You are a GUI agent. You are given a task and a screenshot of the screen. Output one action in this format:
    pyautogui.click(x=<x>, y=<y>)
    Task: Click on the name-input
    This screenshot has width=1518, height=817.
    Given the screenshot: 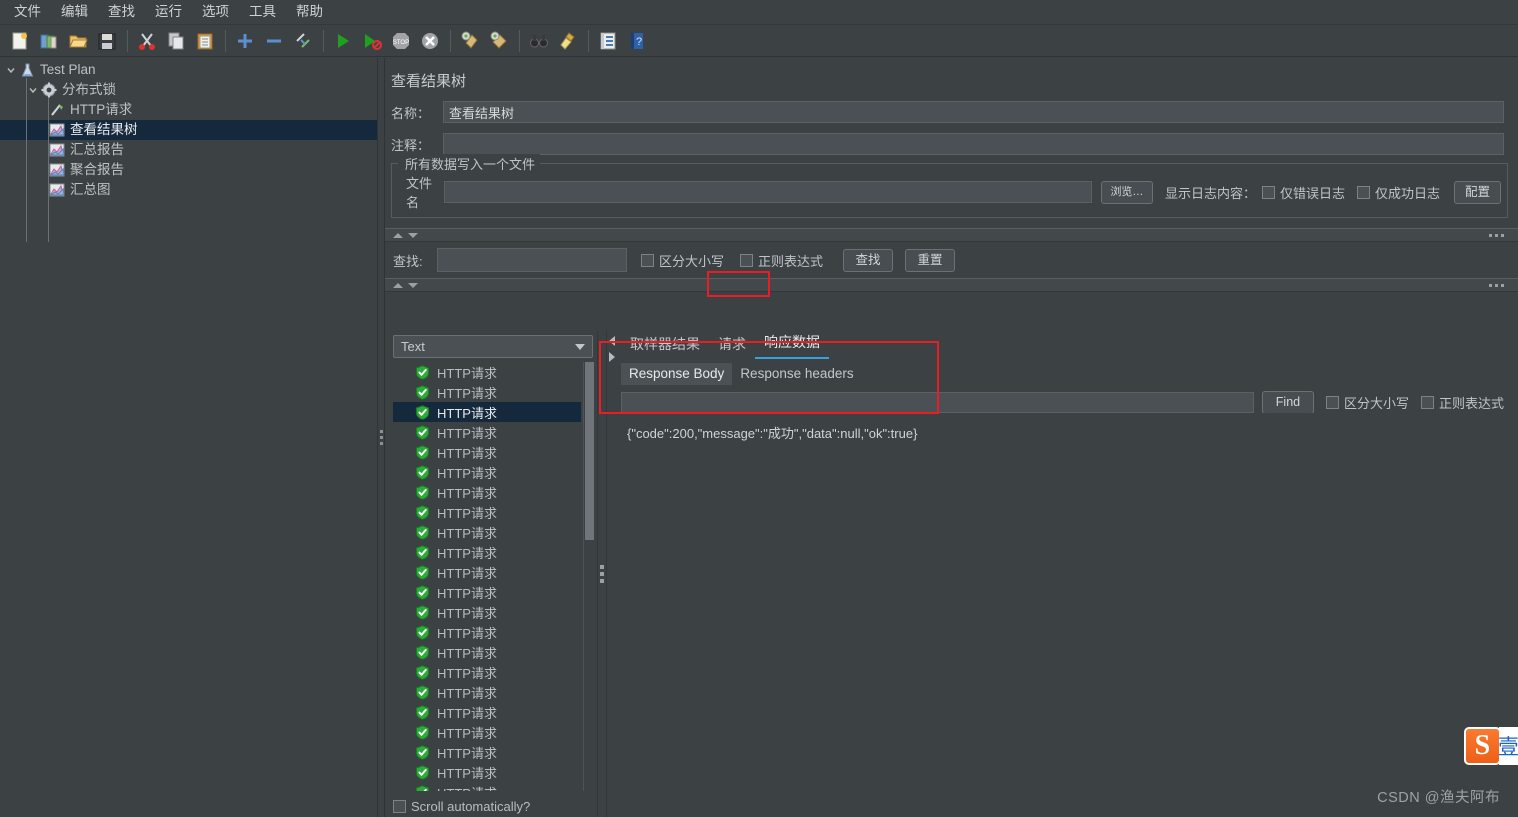 What is the action you would take?
    pyautogui.click(x=973, y=112)
    